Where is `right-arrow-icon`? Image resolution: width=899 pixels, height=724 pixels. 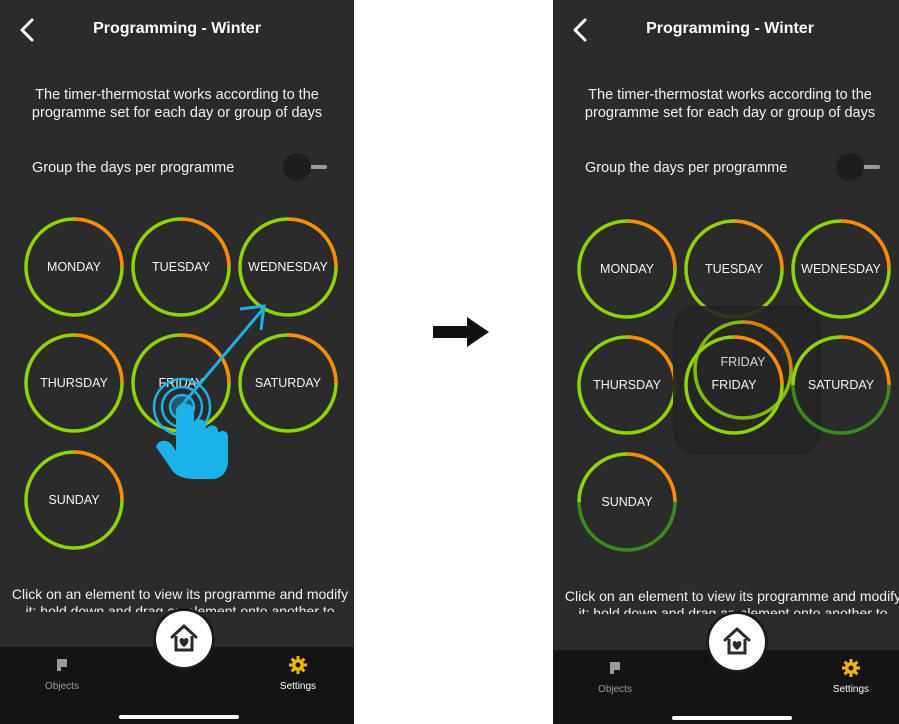 right-arrow-icon is located at coordinates (461, 332).